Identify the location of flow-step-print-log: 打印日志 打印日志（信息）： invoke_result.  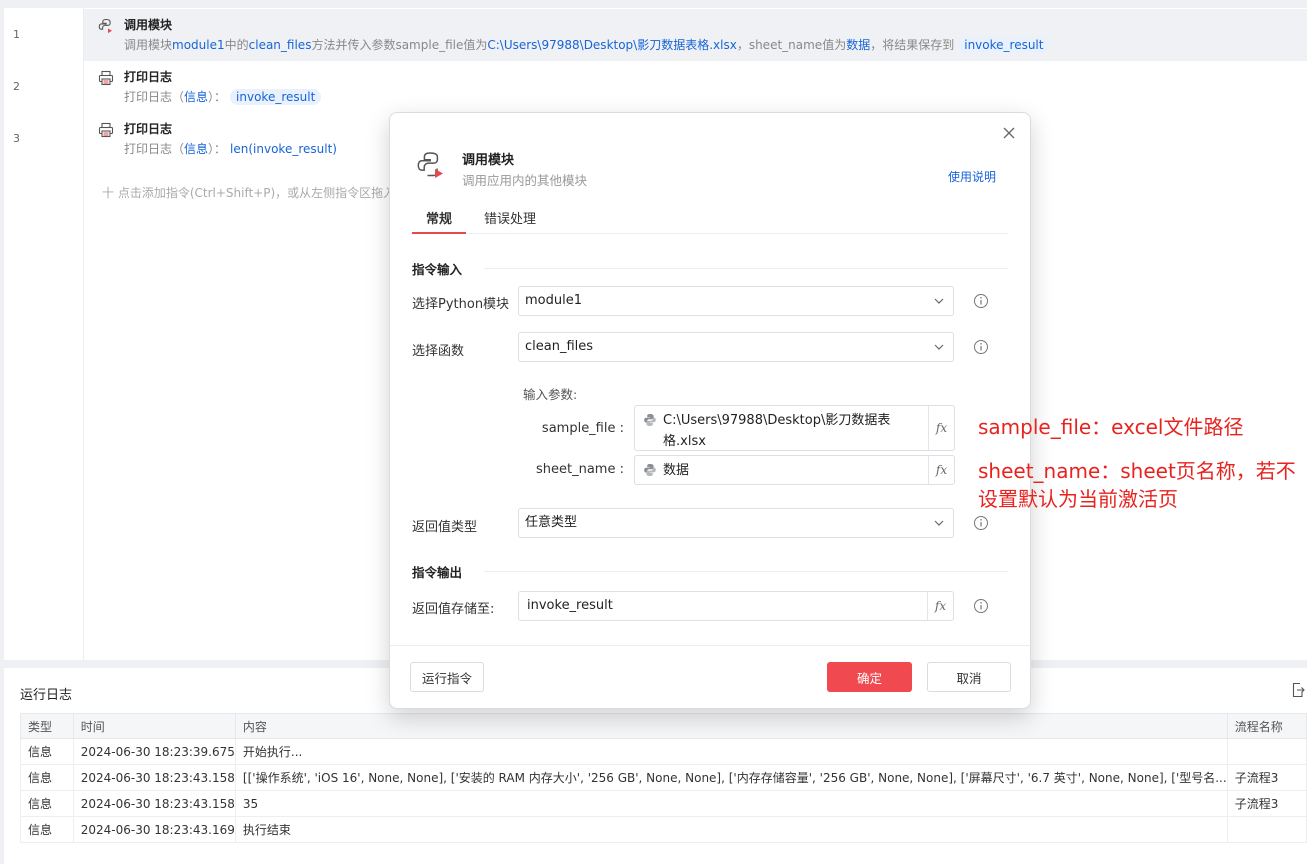
(695, 87).